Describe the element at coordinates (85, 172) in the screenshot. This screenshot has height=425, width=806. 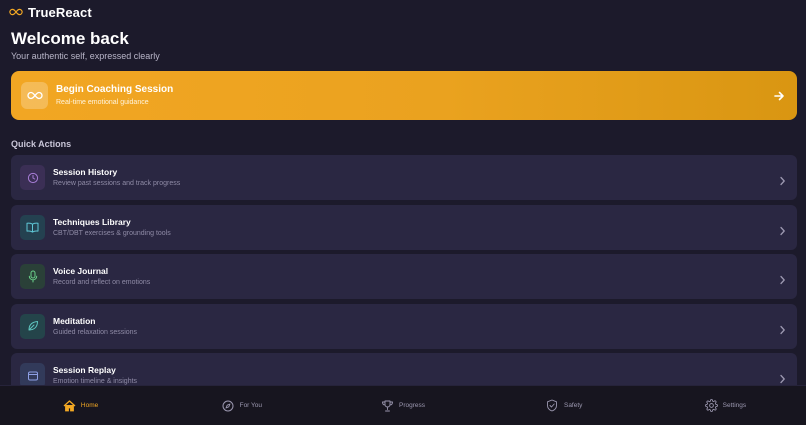
I see `action-title: Session History` at that location.